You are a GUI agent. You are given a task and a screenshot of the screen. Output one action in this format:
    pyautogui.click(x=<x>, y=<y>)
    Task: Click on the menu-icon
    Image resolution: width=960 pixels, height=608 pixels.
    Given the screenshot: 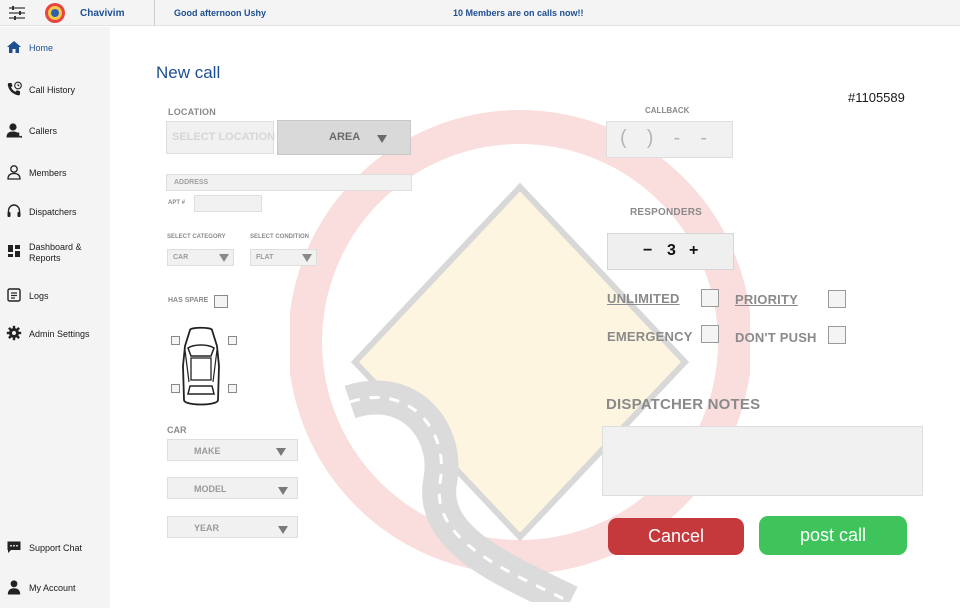 What is the action you would take?
    pyautogui.click(x=17, y=13)
    